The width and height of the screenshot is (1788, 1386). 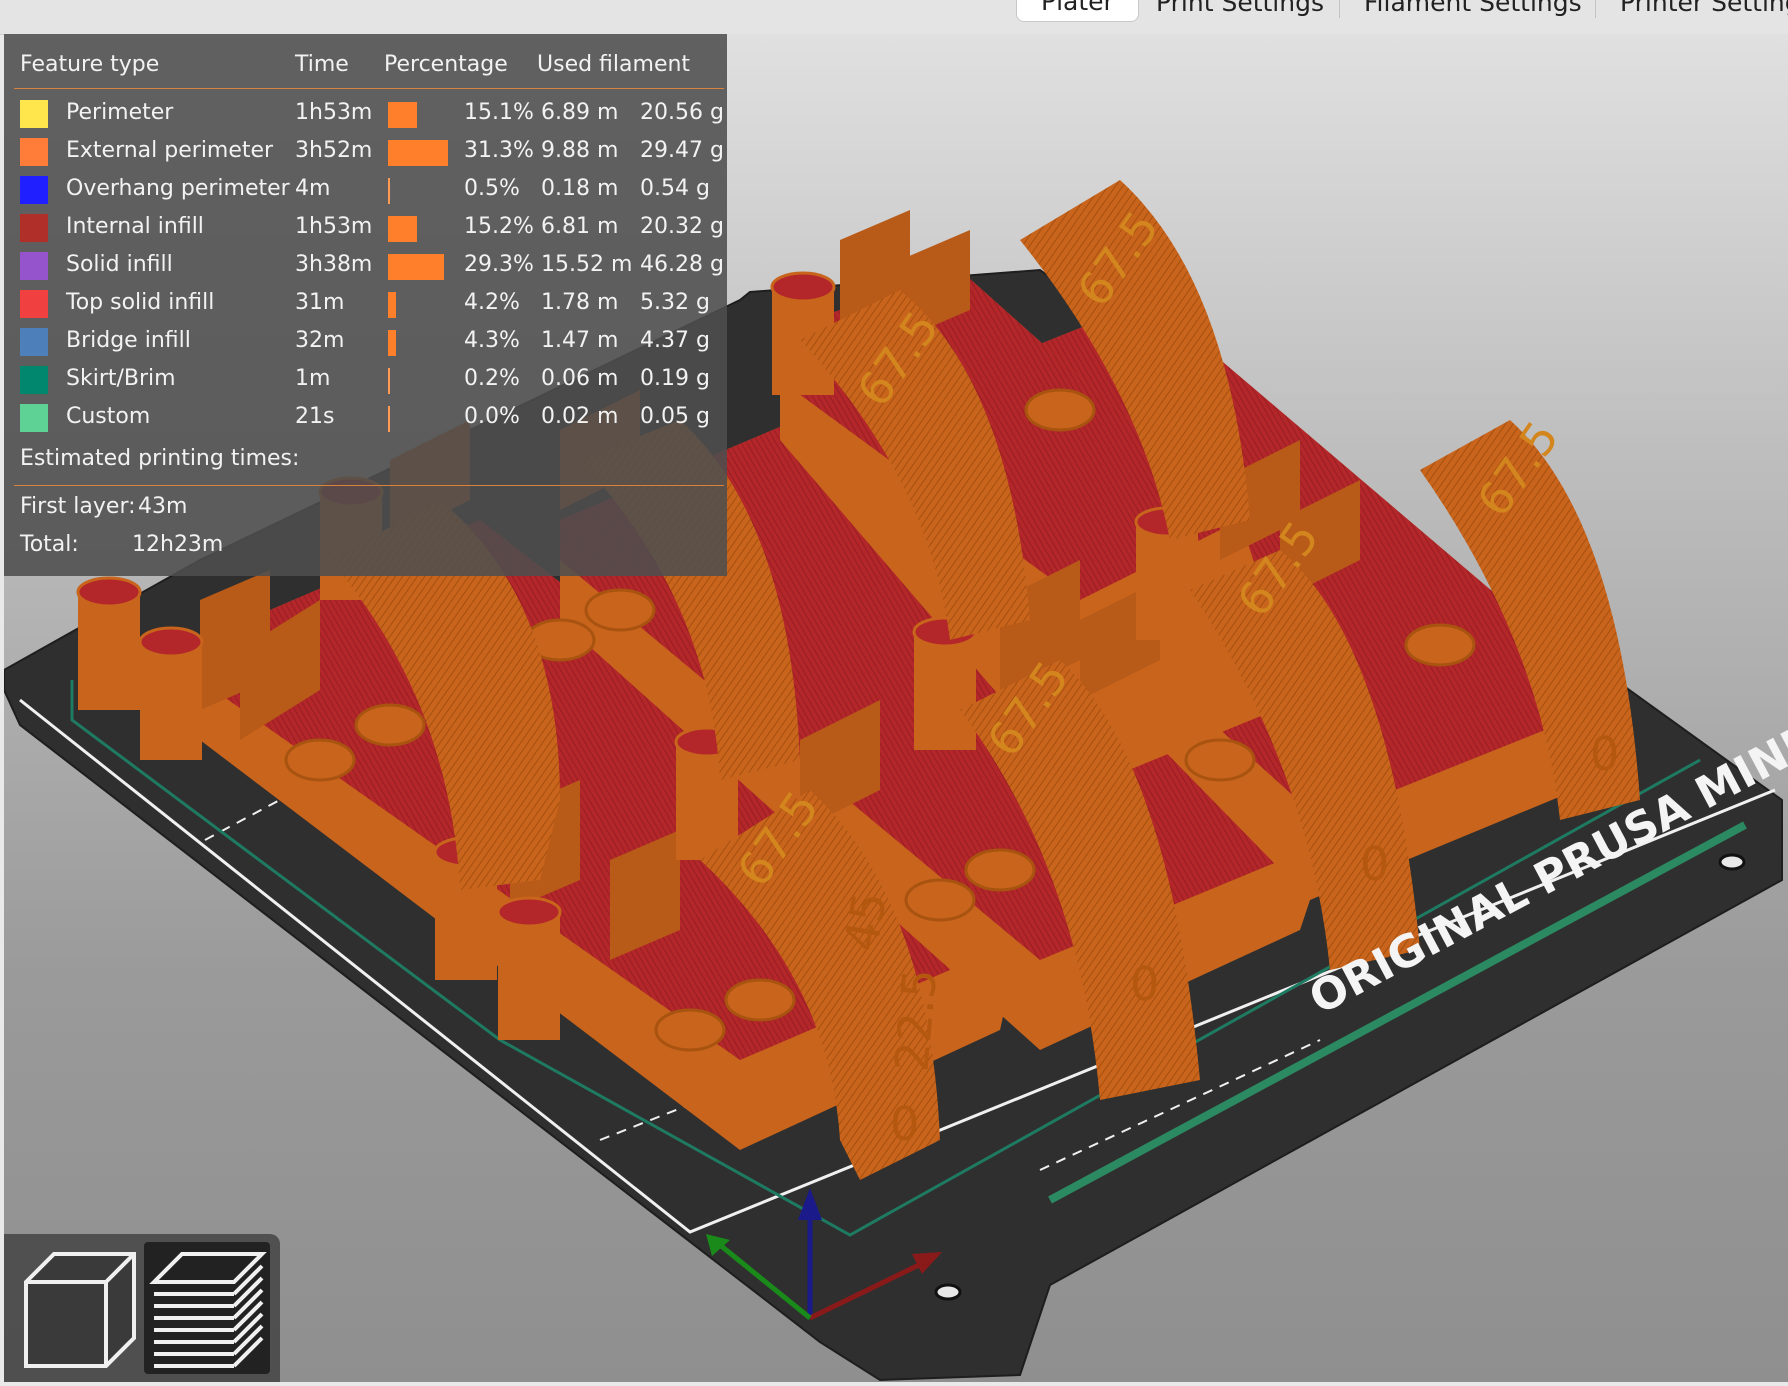 What do you see at coordinates (178, 544) in the screenshot?
I see `total-value: 12h23m` at bounding box center [178, 544].